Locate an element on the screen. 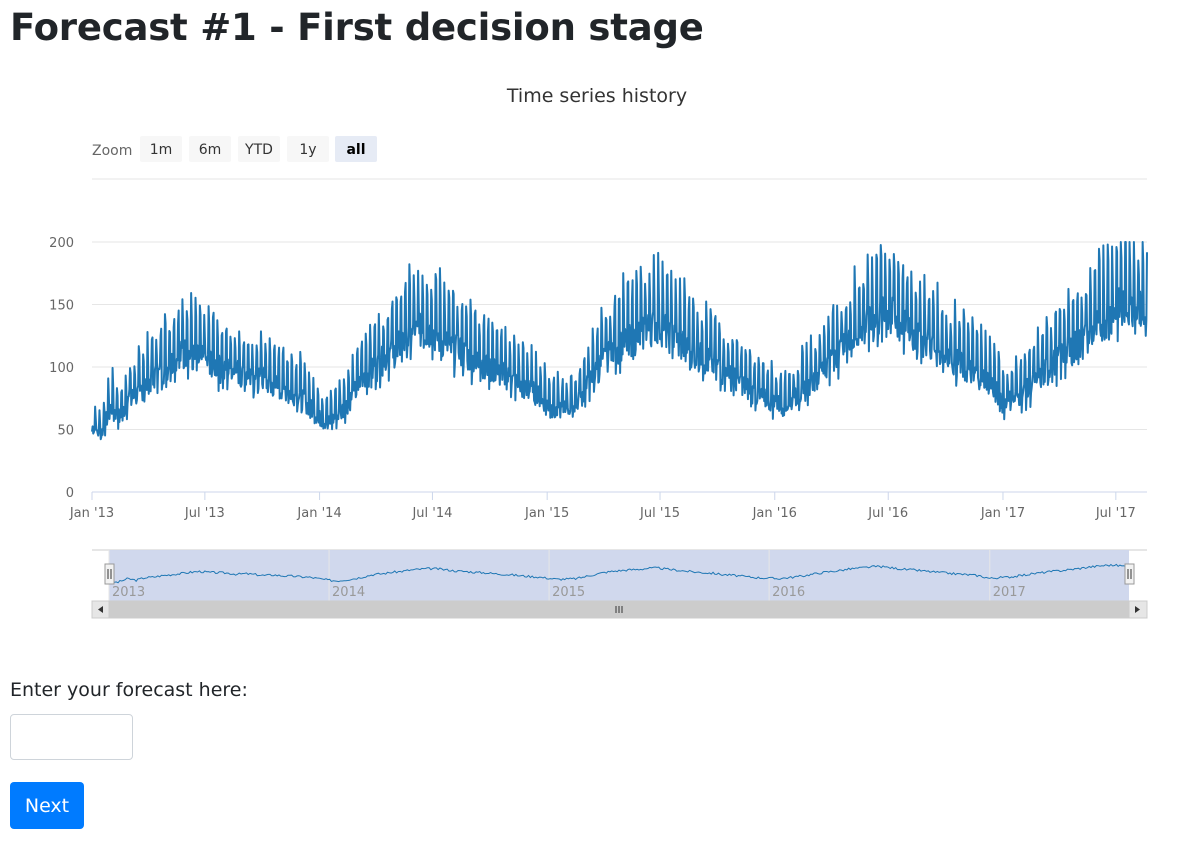 Image resolution: width=1191 pixels, height=841 pixels. chart-title: Time series history is located at coordinates (596, 96).